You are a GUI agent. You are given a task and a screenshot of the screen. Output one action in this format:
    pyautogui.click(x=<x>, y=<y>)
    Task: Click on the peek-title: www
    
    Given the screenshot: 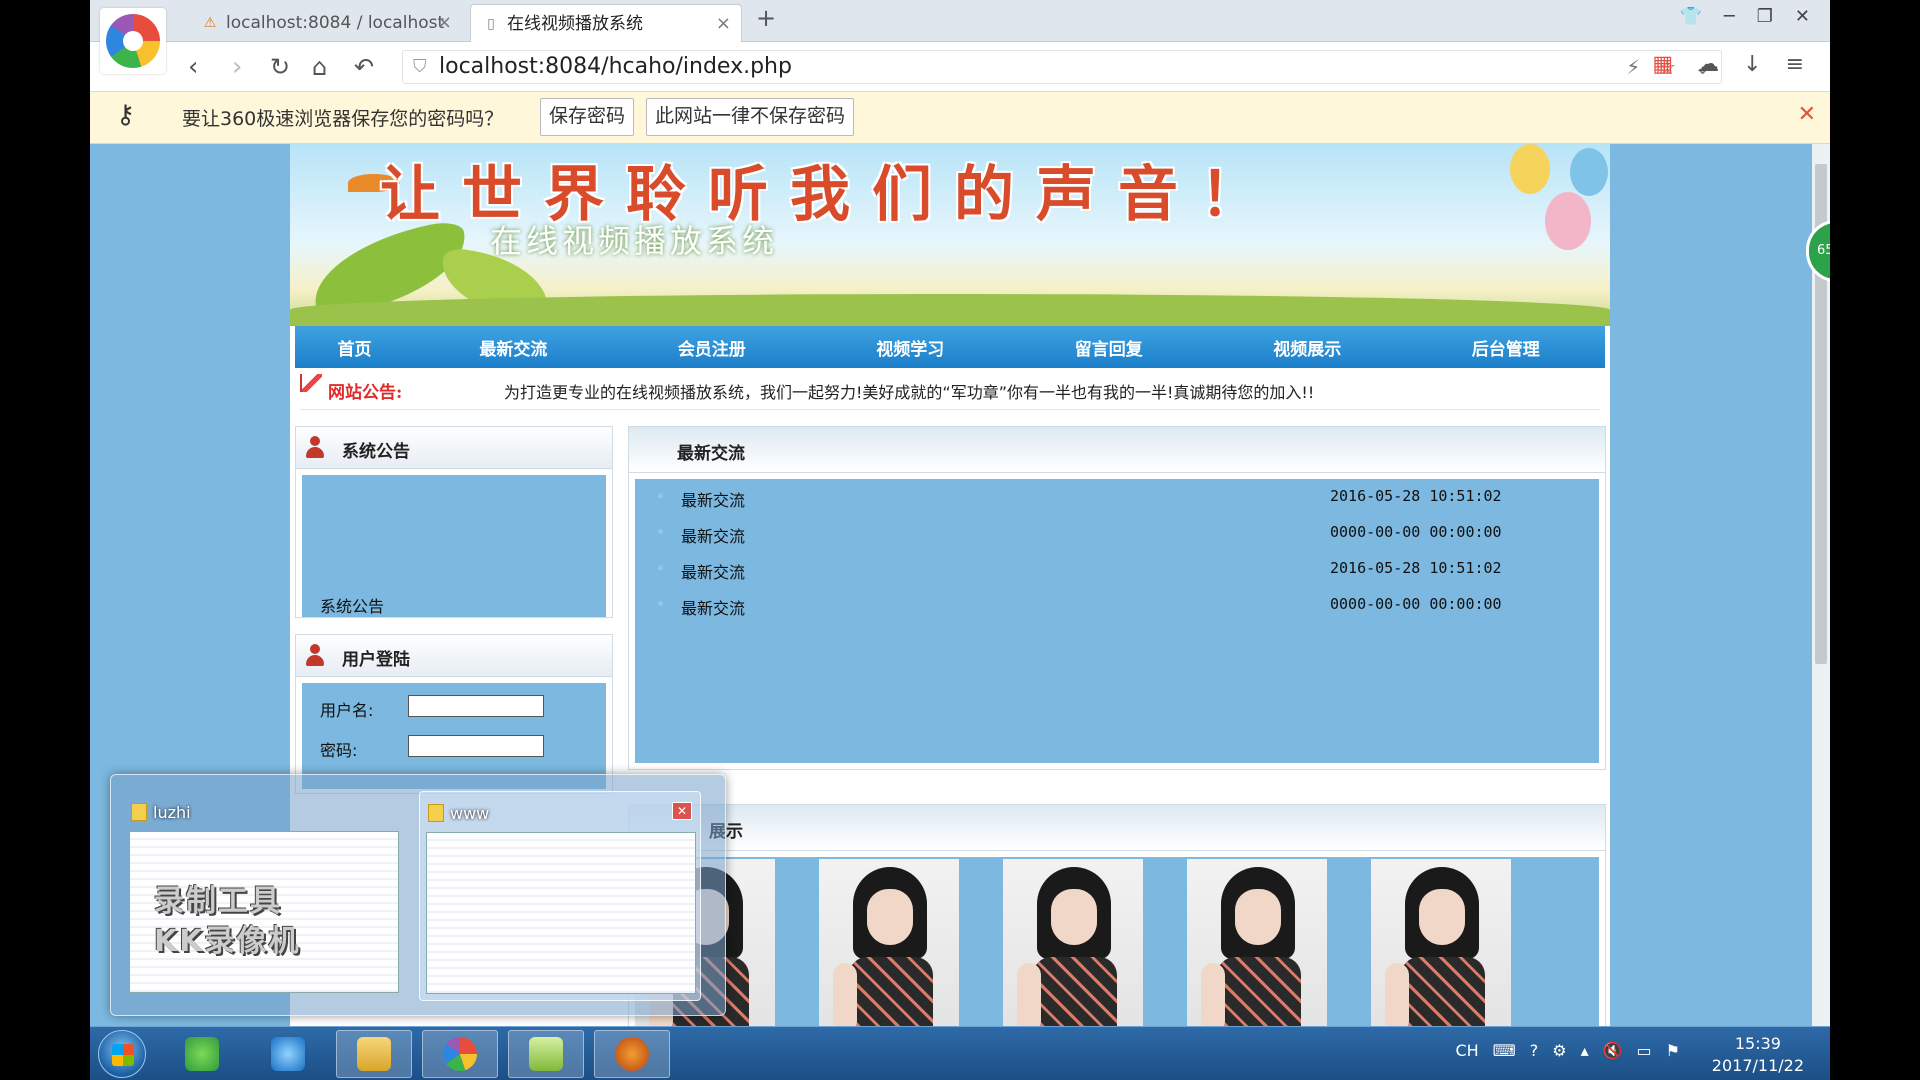 What is the action you would take?
    pyautogui.click(x=470, y=813)
    